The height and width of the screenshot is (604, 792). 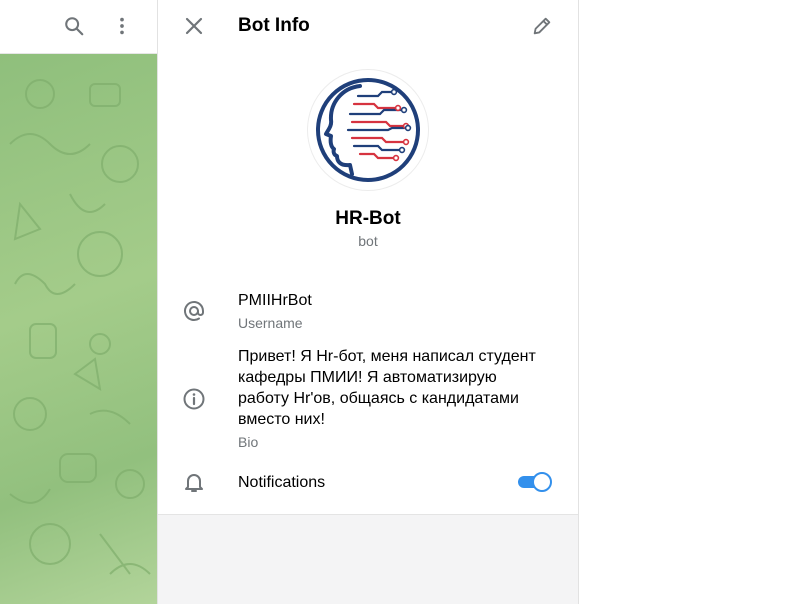 I want to click on toggle-knob, so click(x=542, y=482).